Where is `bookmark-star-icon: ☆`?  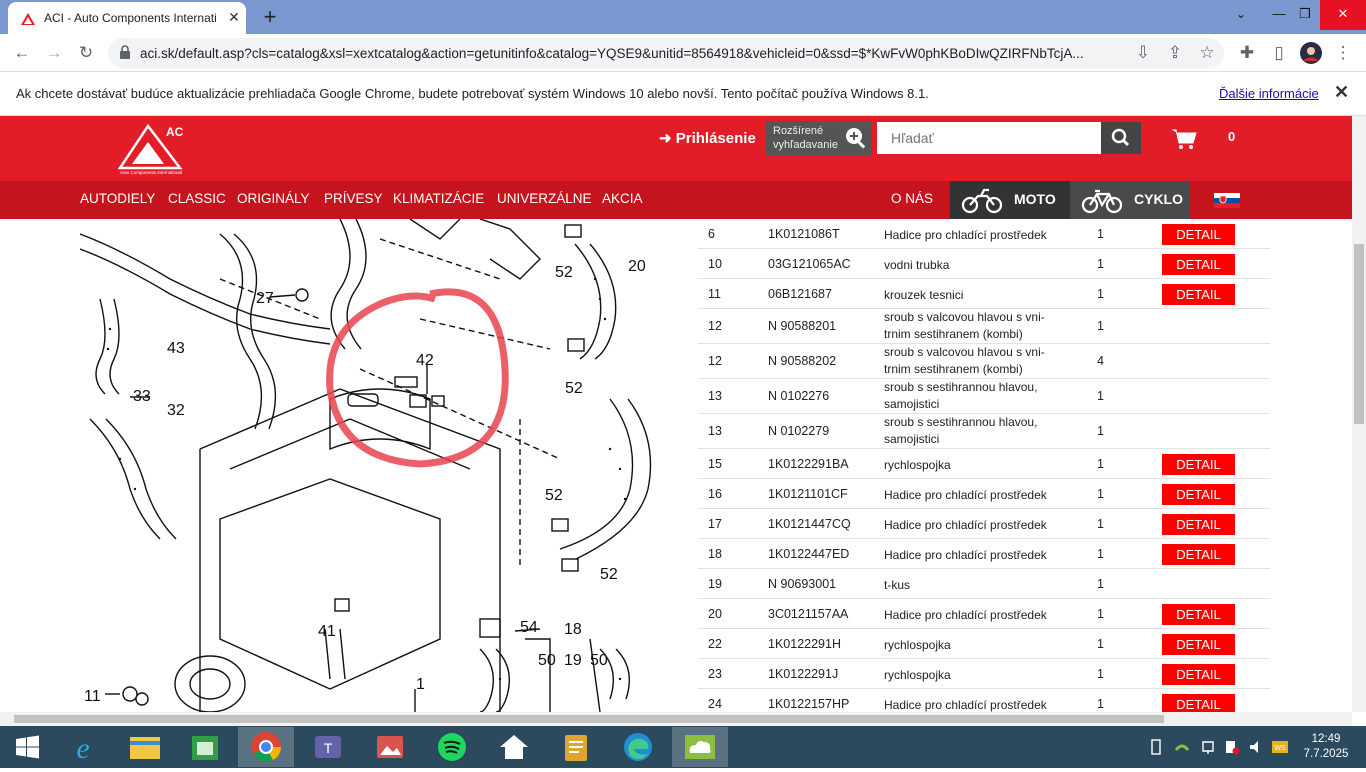
bookmark-star-icon: ☆ is located at coordinates (1207, 53).